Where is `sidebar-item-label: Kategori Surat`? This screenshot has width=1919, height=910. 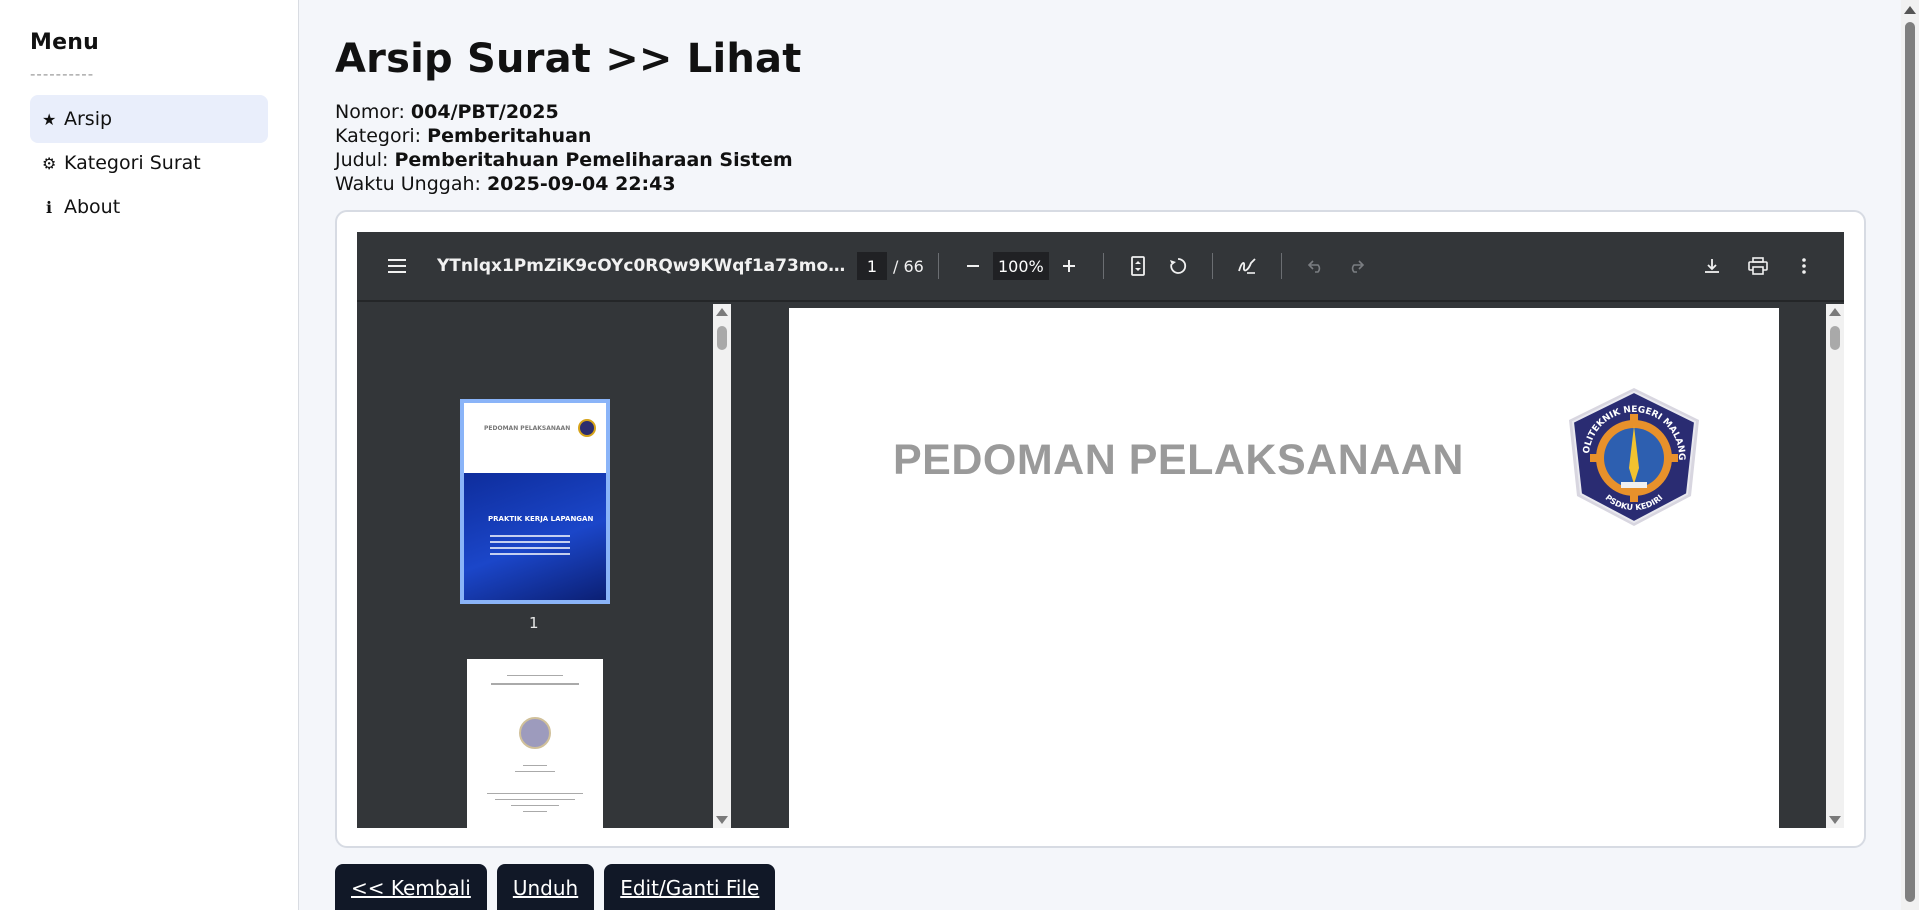
sidebar-item-label: Kategori Surat is located at coordinates (132, 163).